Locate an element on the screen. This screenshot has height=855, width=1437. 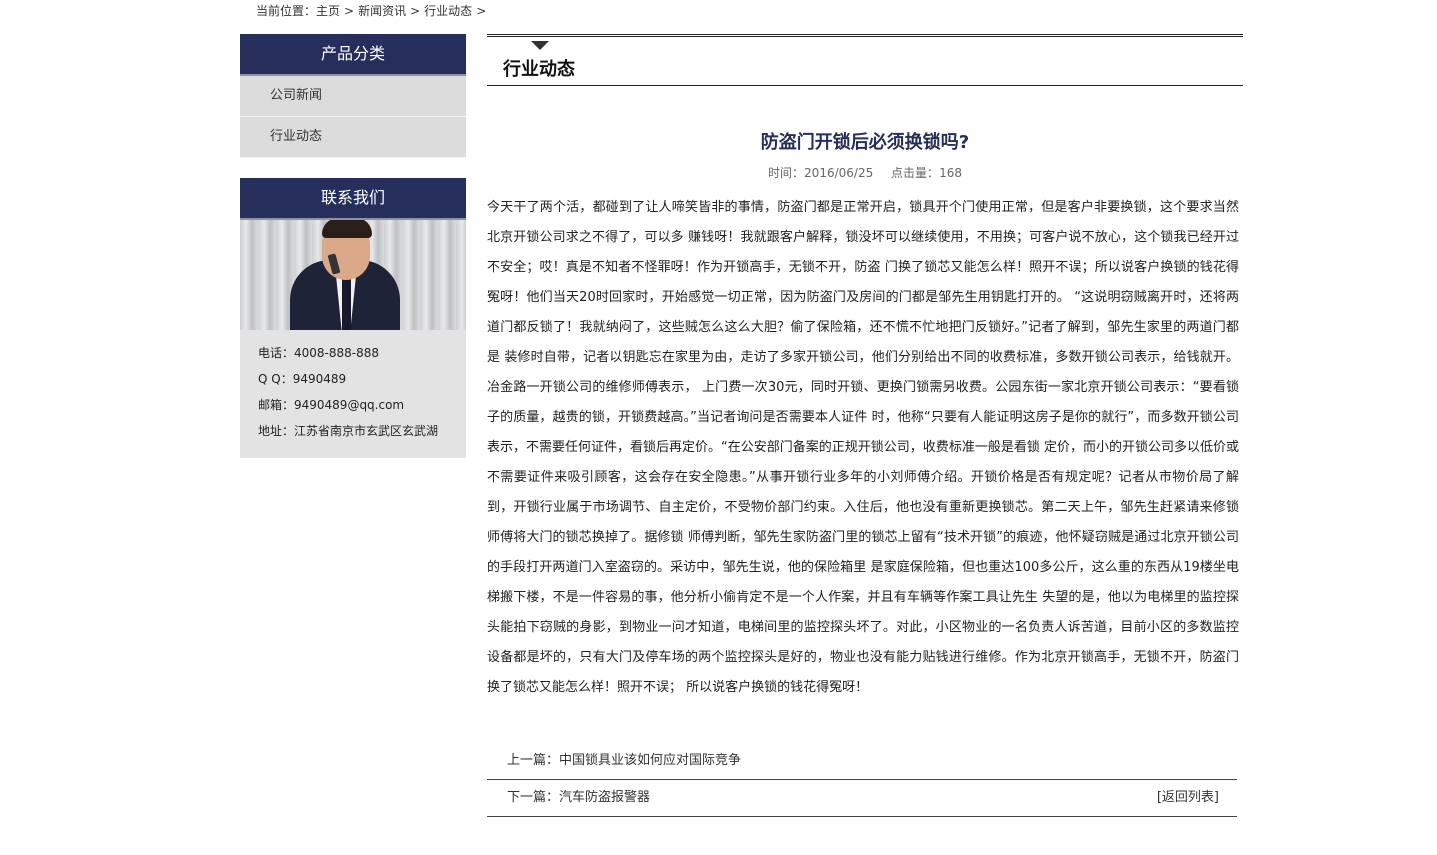
contact-photo is located at coordinates (353, 275).